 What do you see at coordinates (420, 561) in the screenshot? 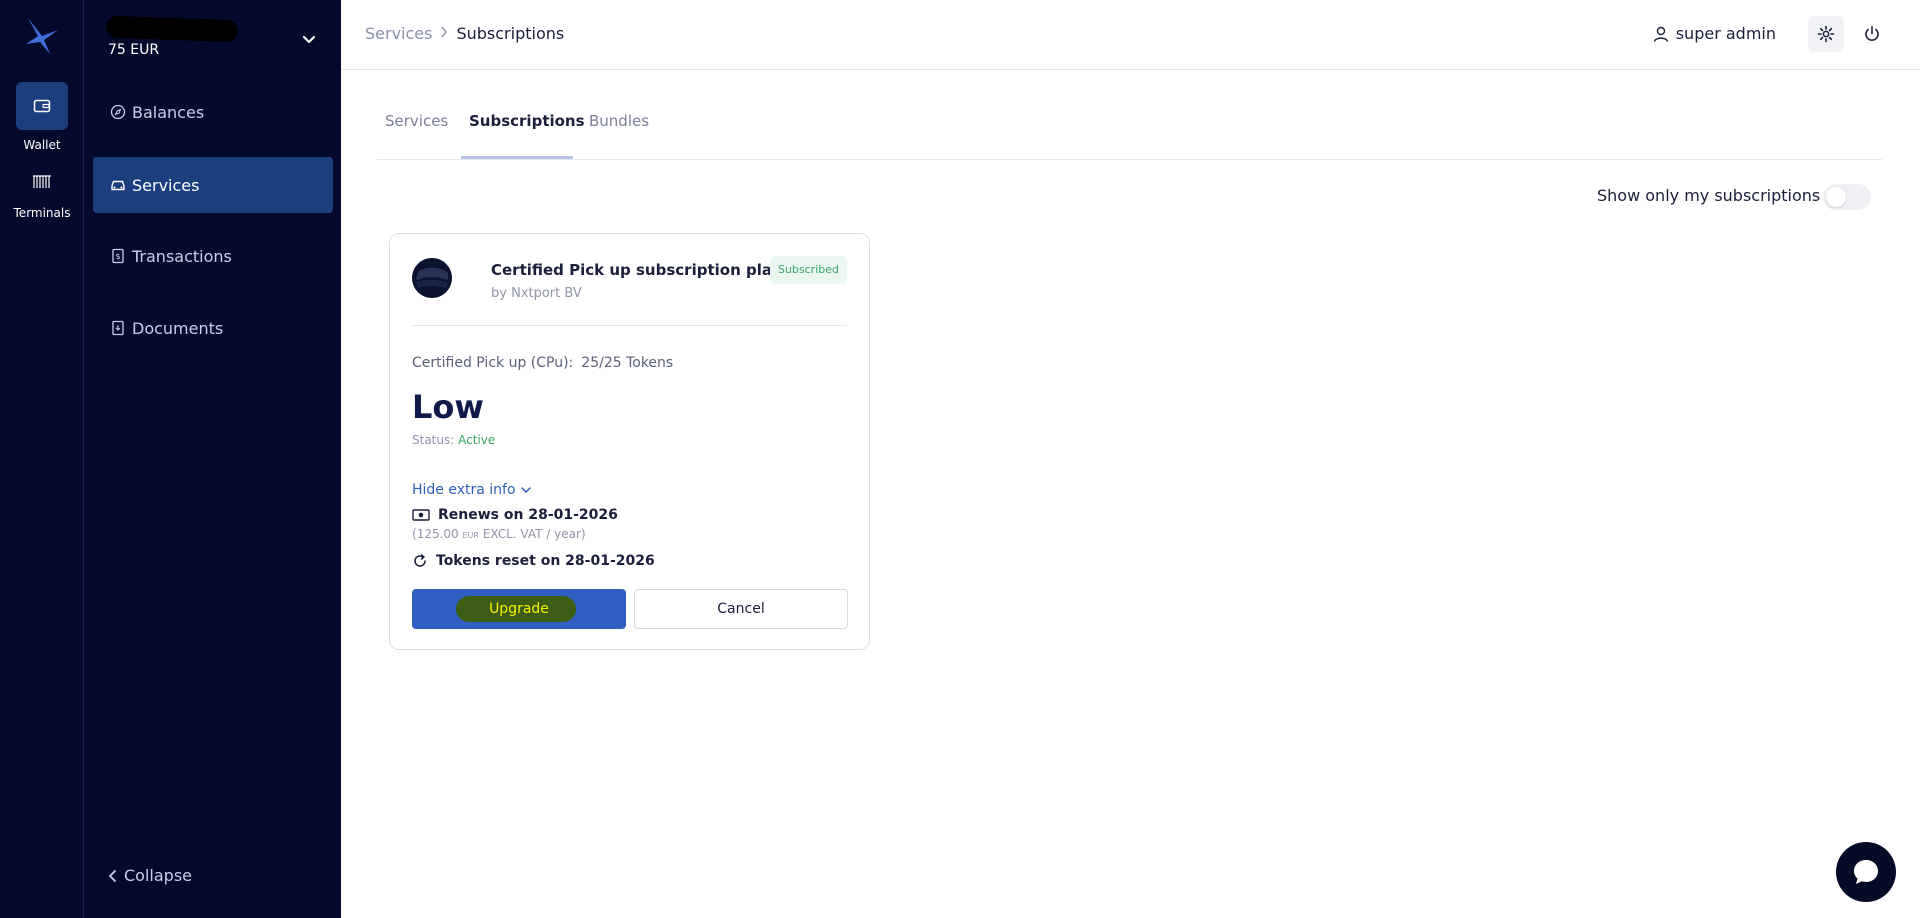
I see `refresh-icon` at bounding box center [420, 561].